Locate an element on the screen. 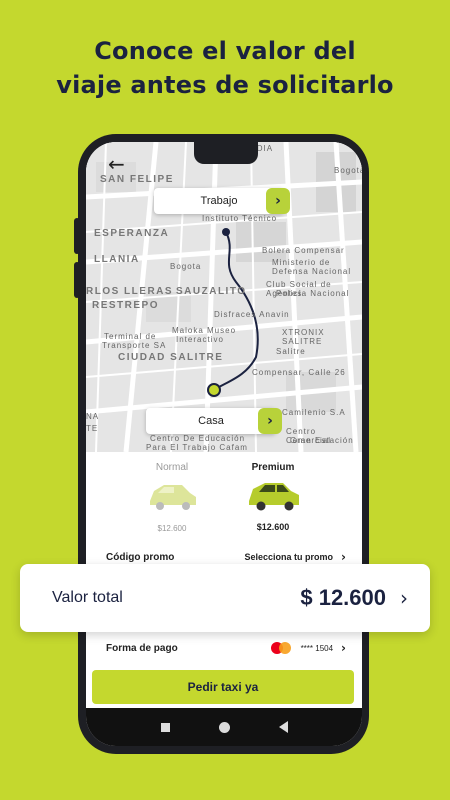 The height and width of the screenshot is (800, 450). map-label: NA is located at coordinates (93, 416).